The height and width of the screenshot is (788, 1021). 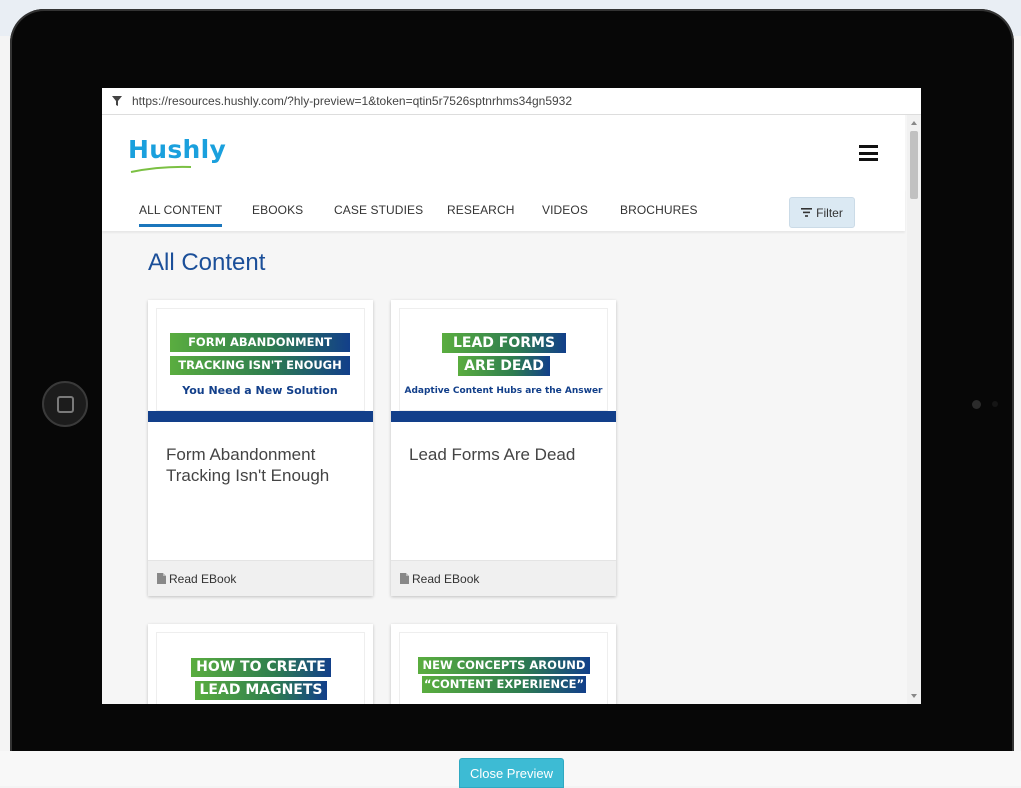 What do you see at coordinates (829, 212) in the screenshot?
I see `filter-label: Filter` at bounding box center [829, 212].